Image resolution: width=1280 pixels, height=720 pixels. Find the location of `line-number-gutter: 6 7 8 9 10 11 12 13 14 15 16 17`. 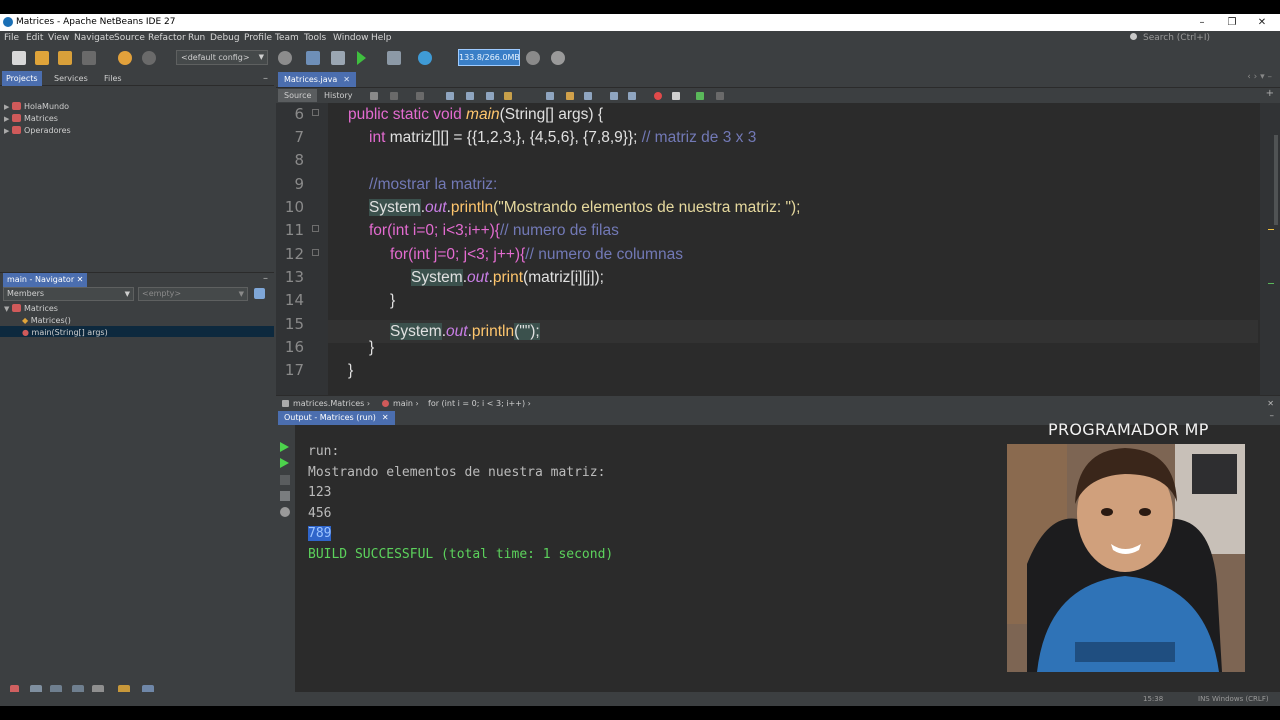

line-number-gutter: 6 7 8 9 10 11 12 13 14 15 16 17 is located at coordinates (302, 249).